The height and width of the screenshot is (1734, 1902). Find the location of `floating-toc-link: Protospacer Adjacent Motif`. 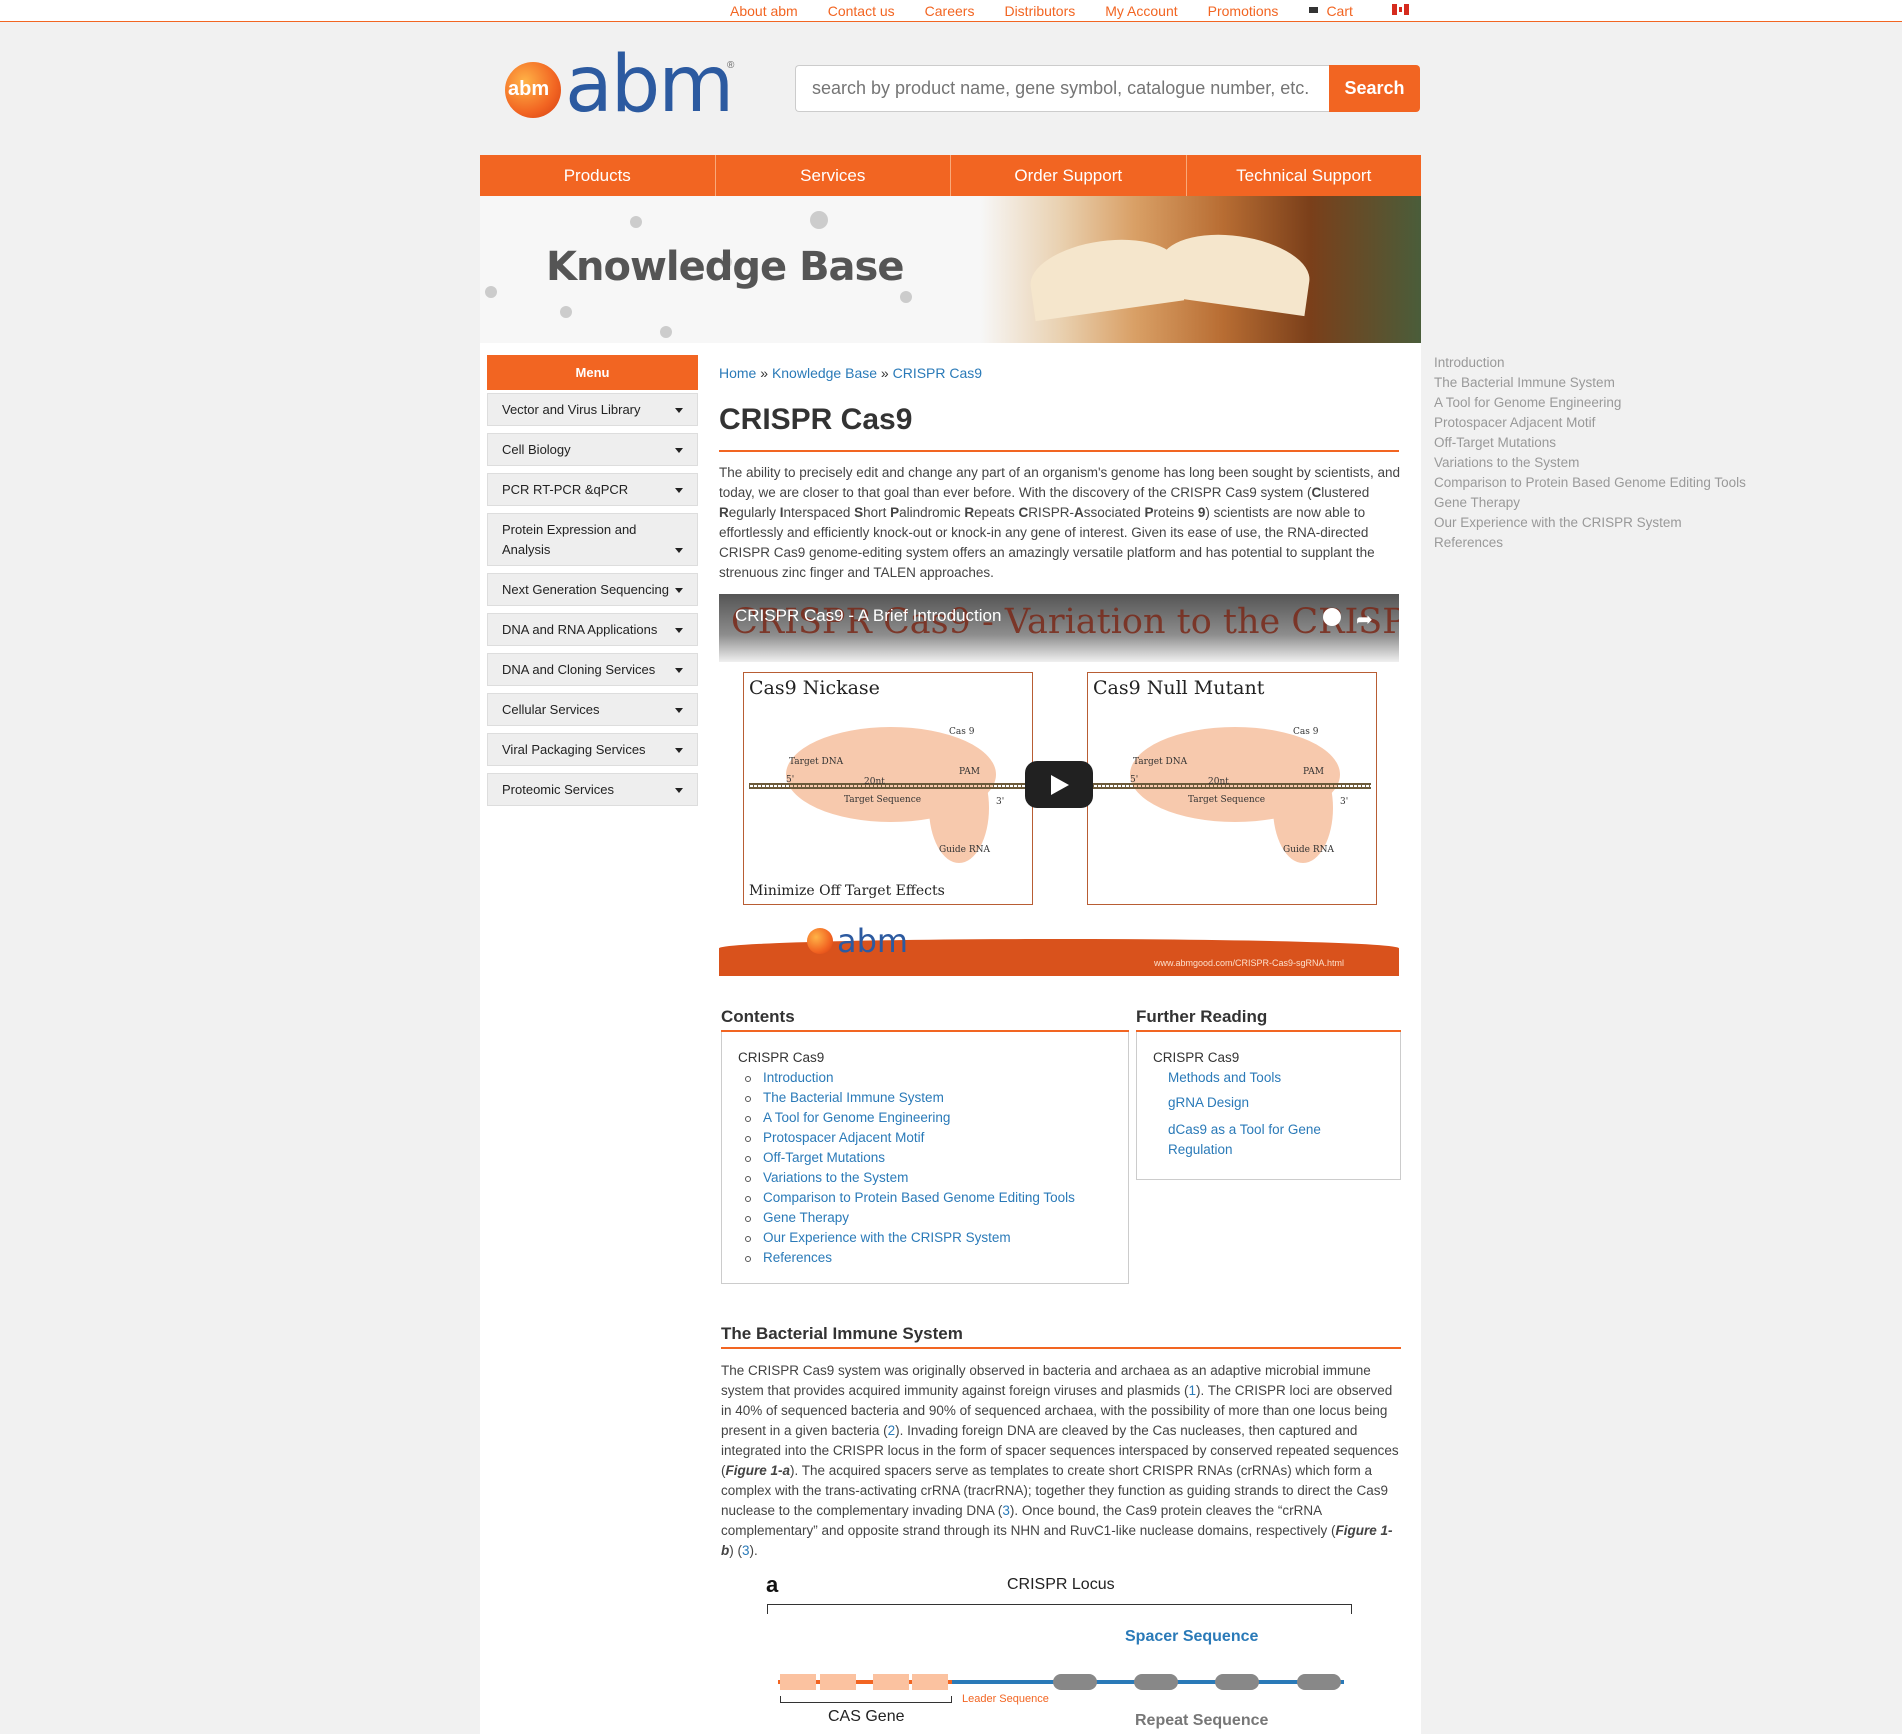

floating-toc-link: Protospacer Adjacent Motif is located at coordinates (1514, 422).